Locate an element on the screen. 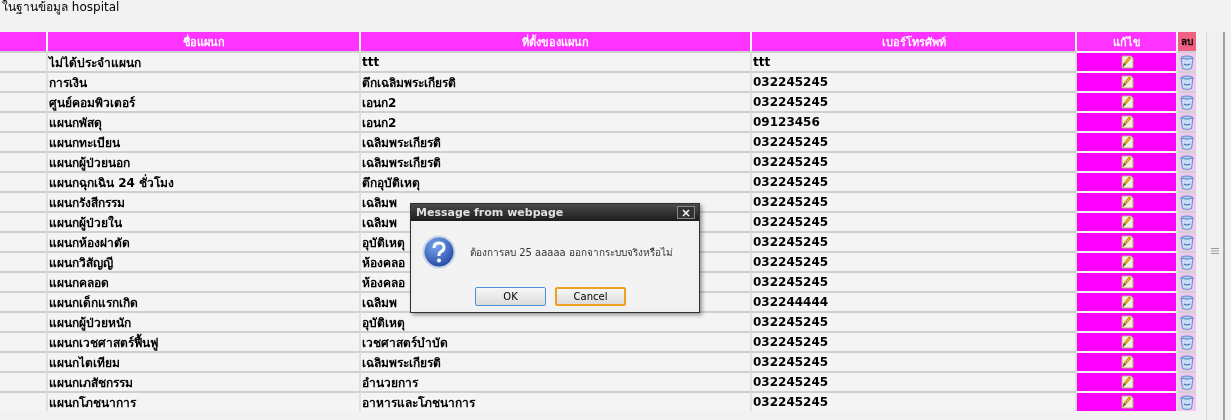  table-cell: แผนกห้องผ่าตัด is located at coordinates (204, 241).